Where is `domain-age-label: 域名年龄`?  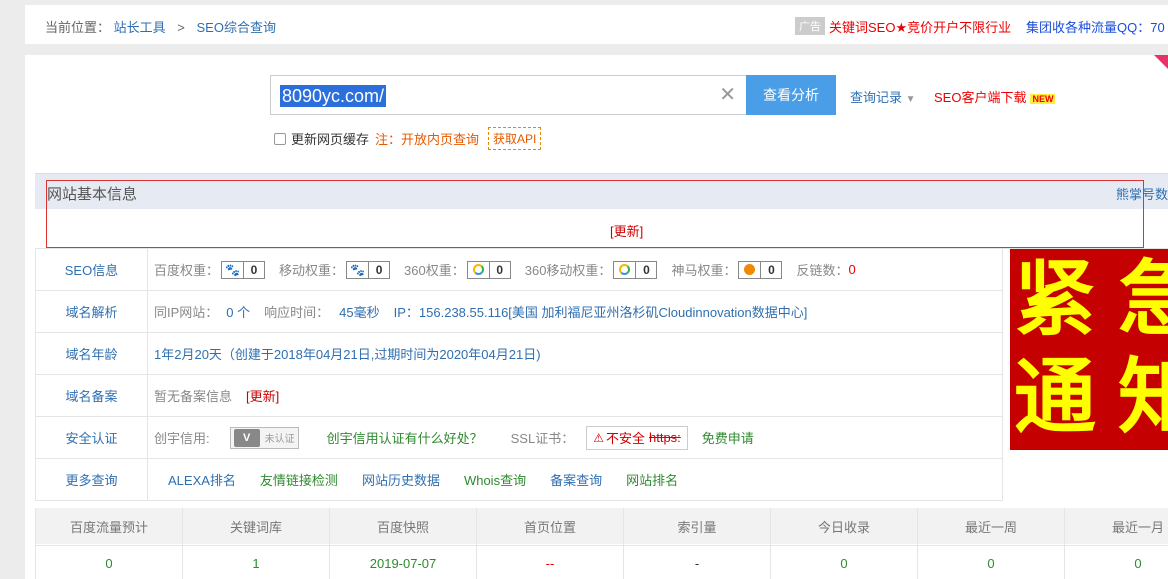
domain-age-label: 域名年龄 is located at coordinates (92, 353).